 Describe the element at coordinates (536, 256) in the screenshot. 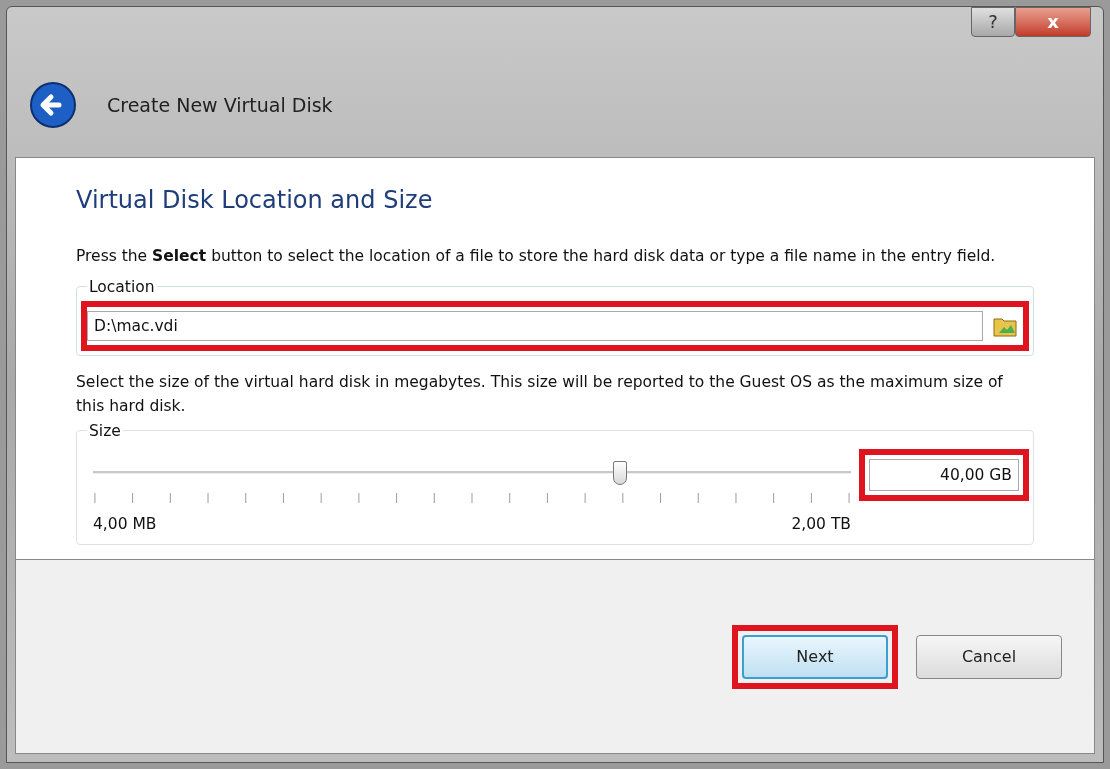

I see `intro-text: Press the Select button to select the location of a file to store the hard disk data or type a file name in the entry field.` at that location.